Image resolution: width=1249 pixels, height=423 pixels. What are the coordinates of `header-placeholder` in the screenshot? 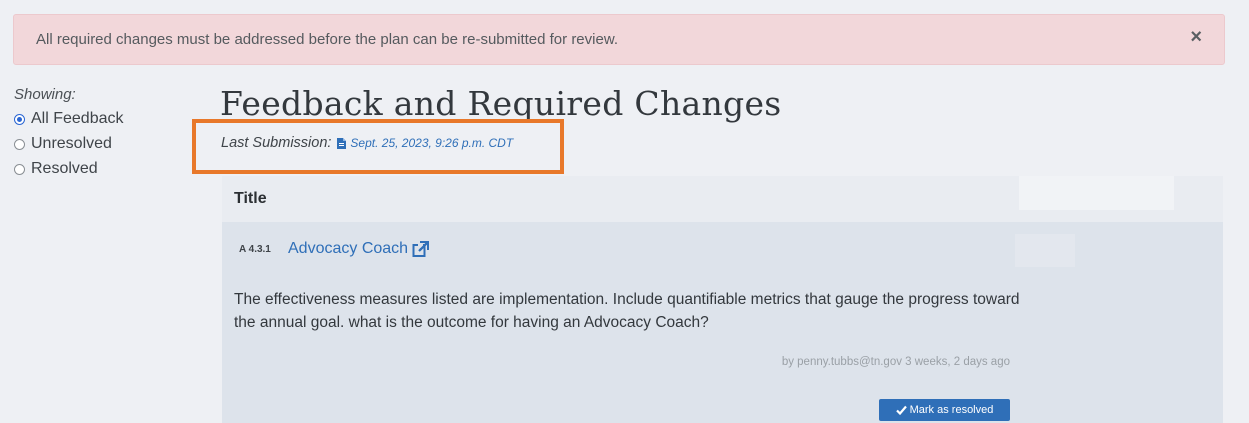 It's located at (1096, 193).